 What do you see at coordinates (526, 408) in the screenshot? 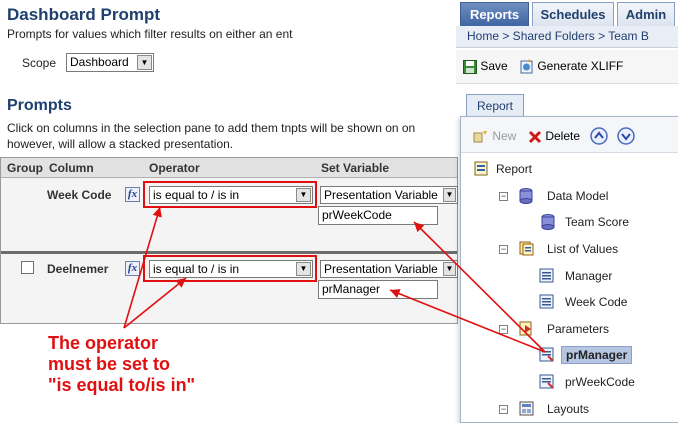
I see `layouts-icon` at bounding box center [526, 408].